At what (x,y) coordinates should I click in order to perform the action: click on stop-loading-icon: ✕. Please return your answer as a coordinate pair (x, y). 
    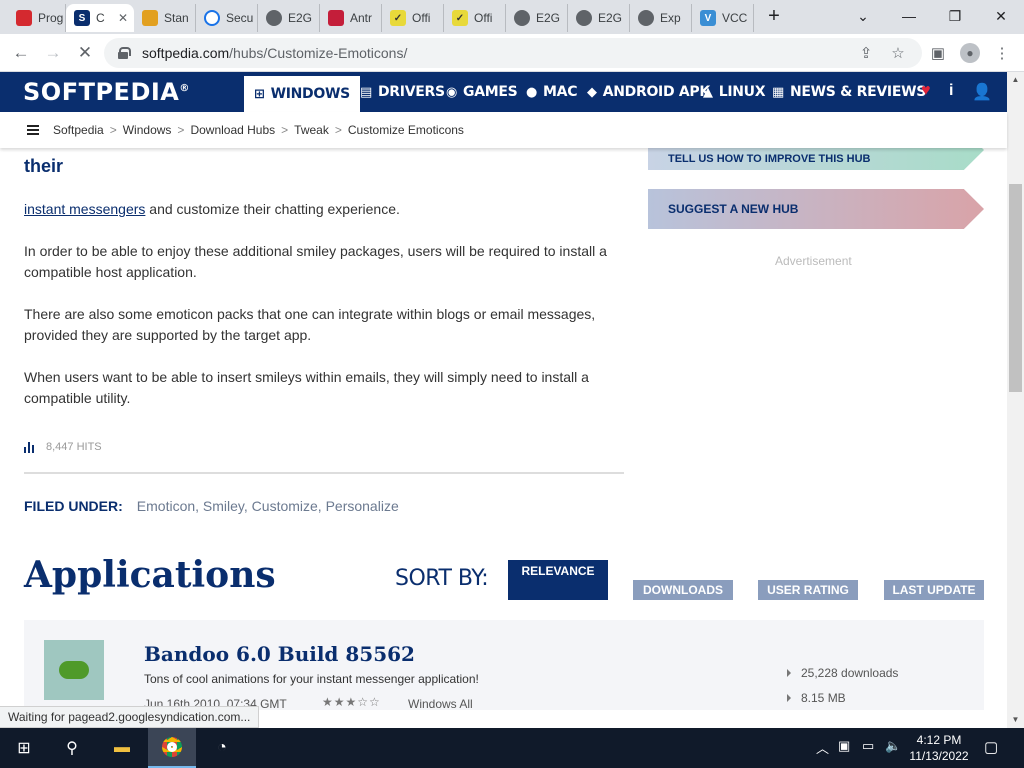
    Looking at the image, I should click on (85, 53).